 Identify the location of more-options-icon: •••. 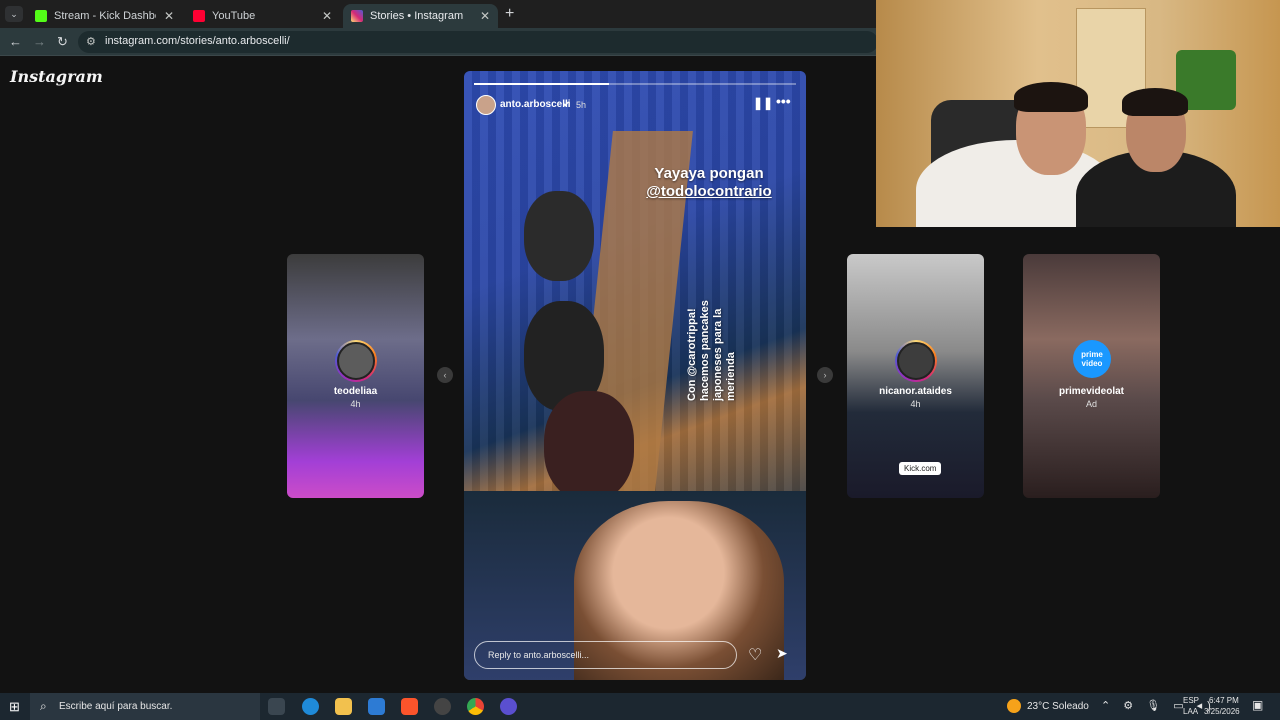
(783, 101).